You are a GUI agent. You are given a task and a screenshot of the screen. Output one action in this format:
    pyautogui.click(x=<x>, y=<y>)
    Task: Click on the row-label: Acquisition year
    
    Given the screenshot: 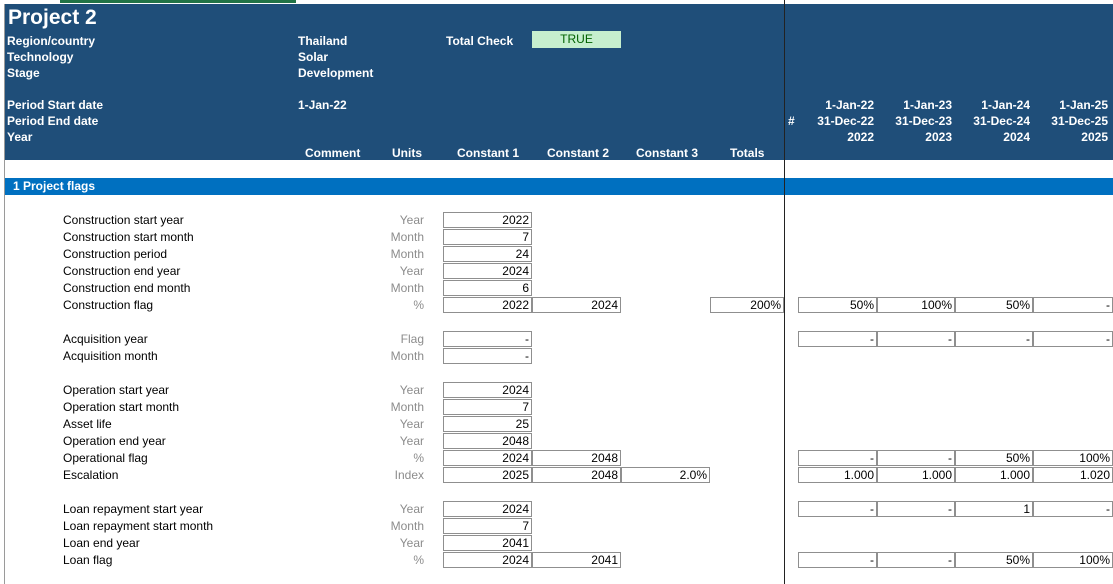 What is the action you would take?
    pyautogui.click(x=105, y=339)
    